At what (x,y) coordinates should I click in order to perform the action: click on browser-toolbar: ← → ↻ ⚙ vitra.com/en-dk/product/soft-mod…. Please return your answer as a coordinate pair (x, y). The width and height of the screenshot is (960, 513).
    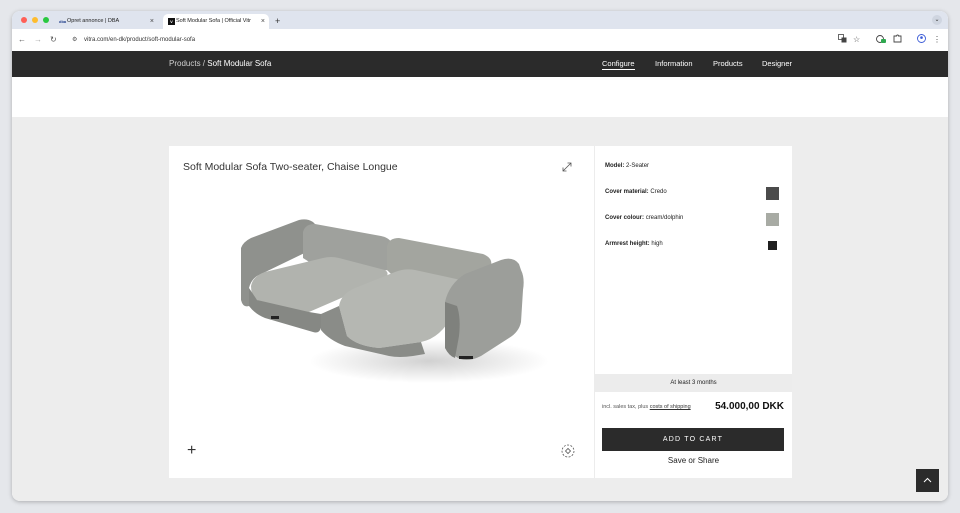
    Looking at the image, I should click on (480, 40).